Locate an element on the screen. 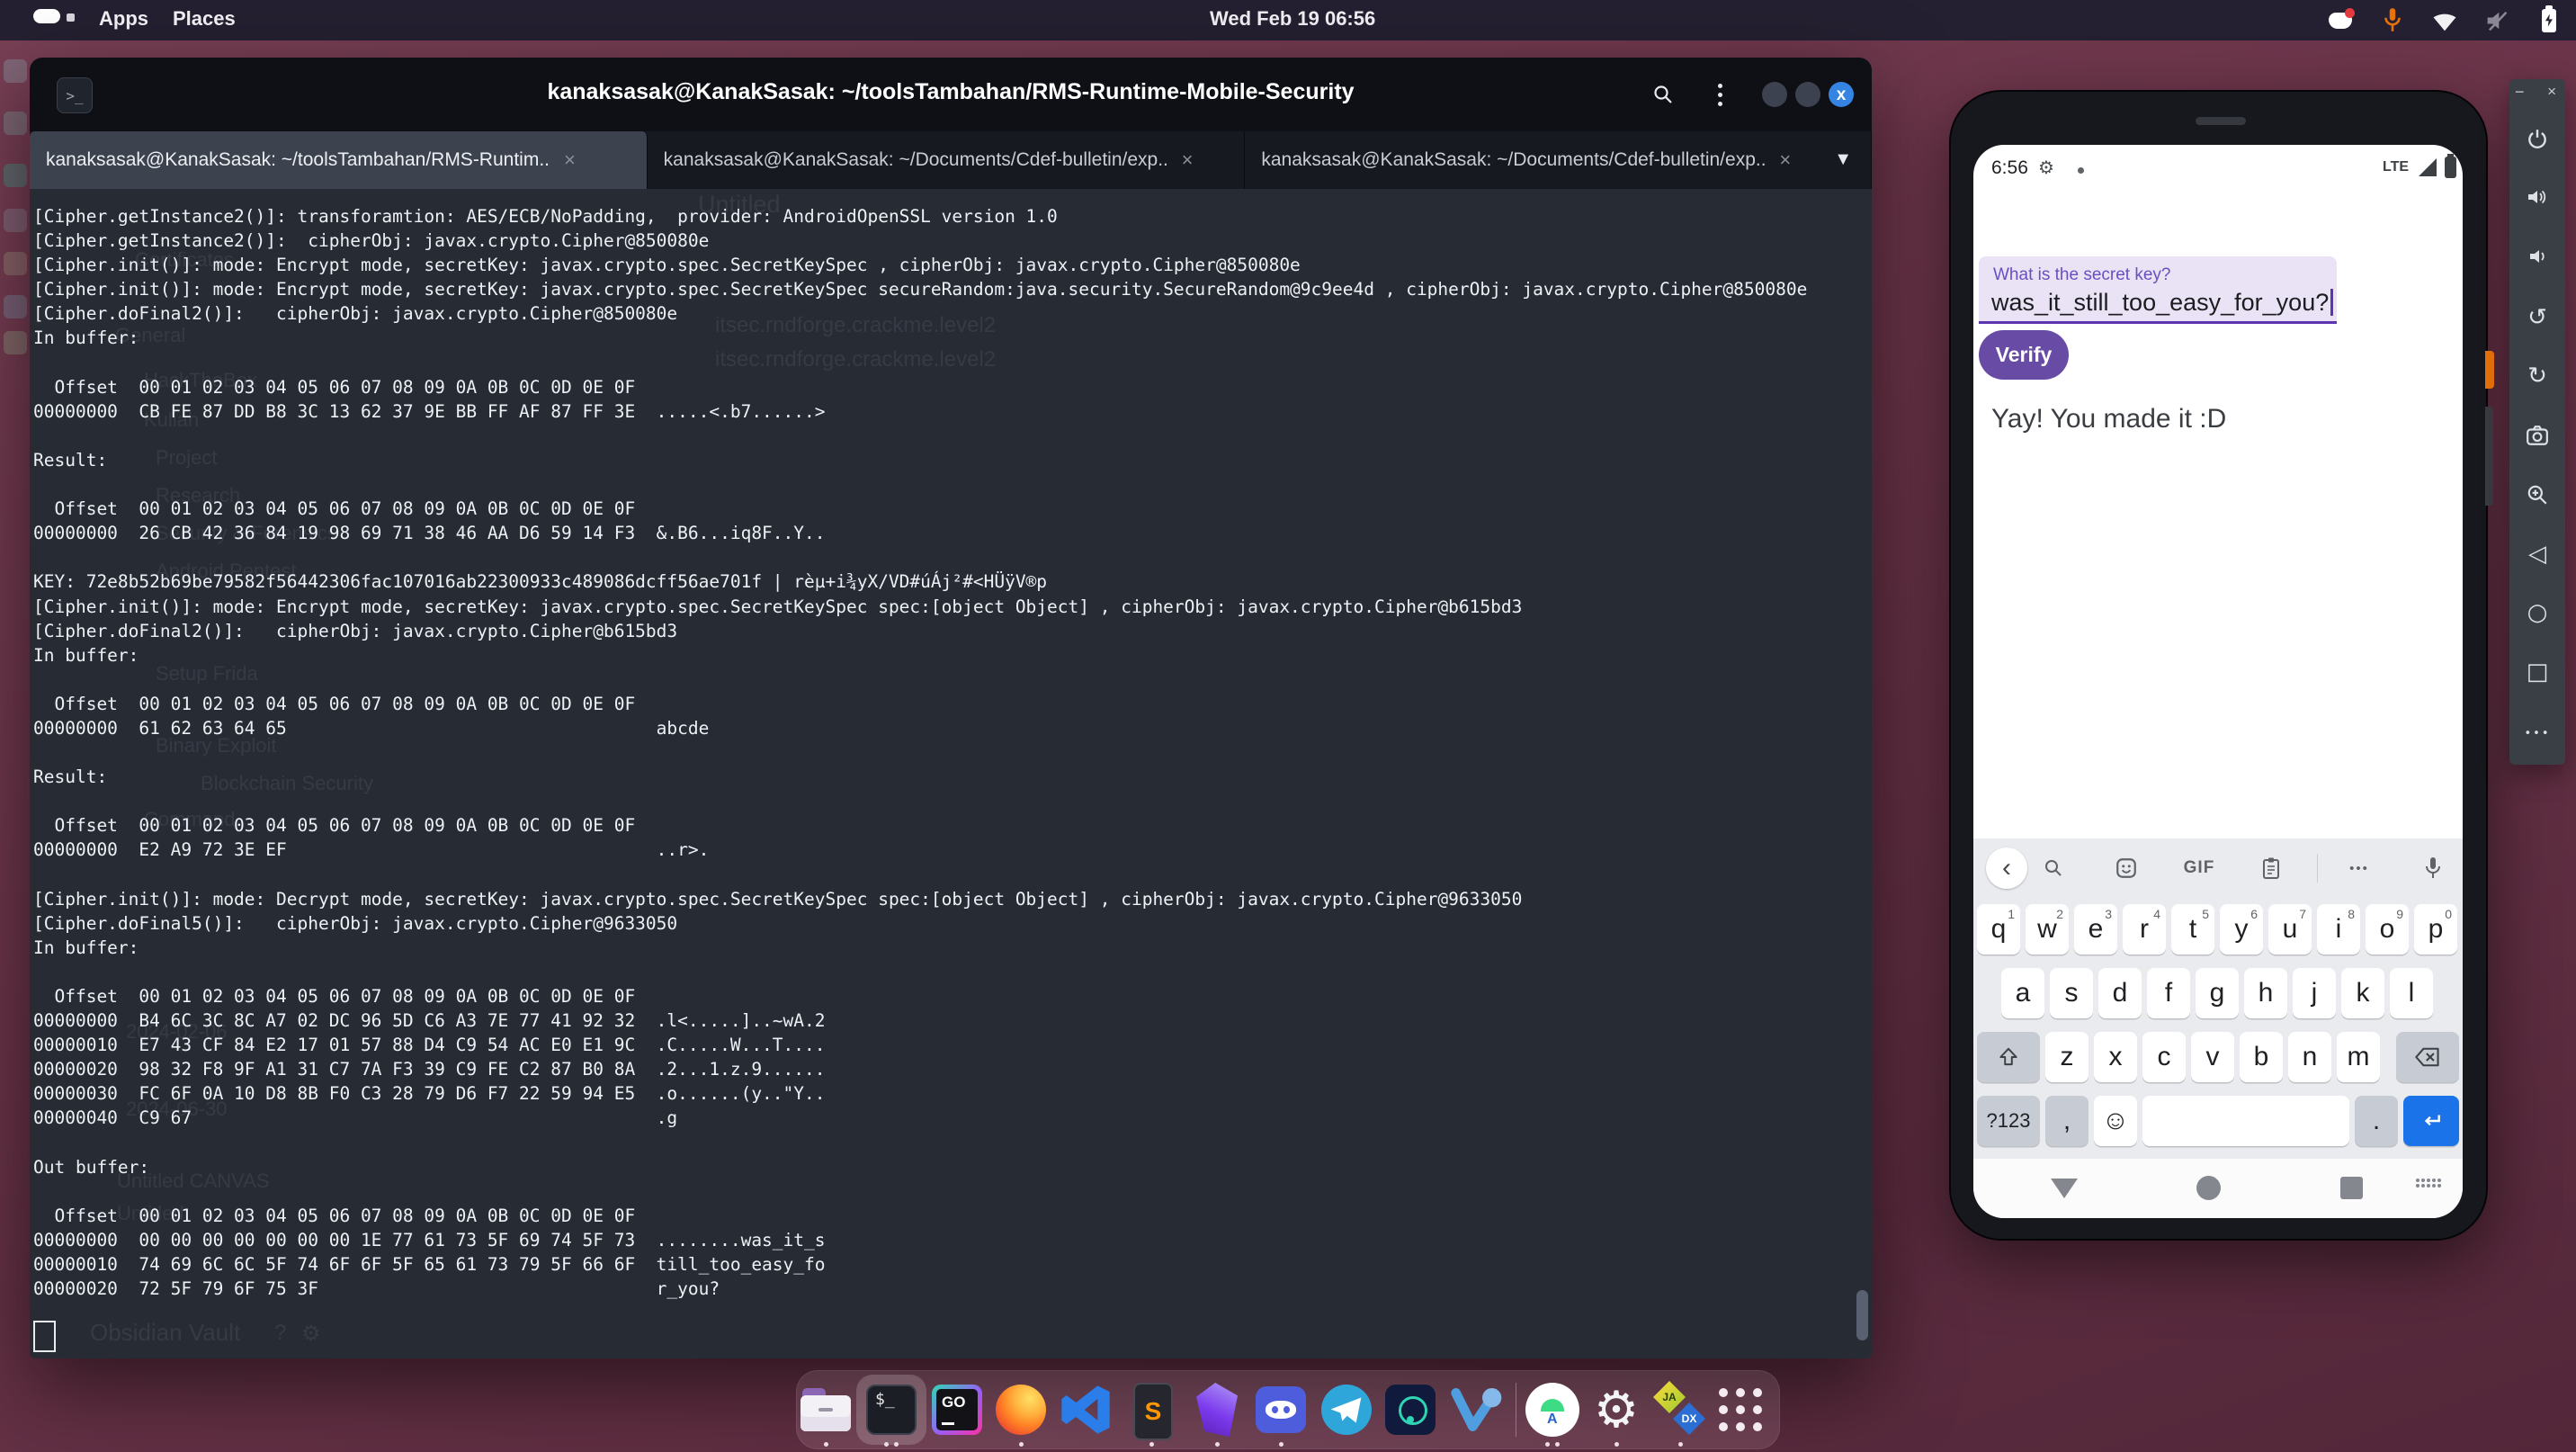 This screenshot has height=1452, width=2576. battery-icon is located at coordinates (2549, 19).